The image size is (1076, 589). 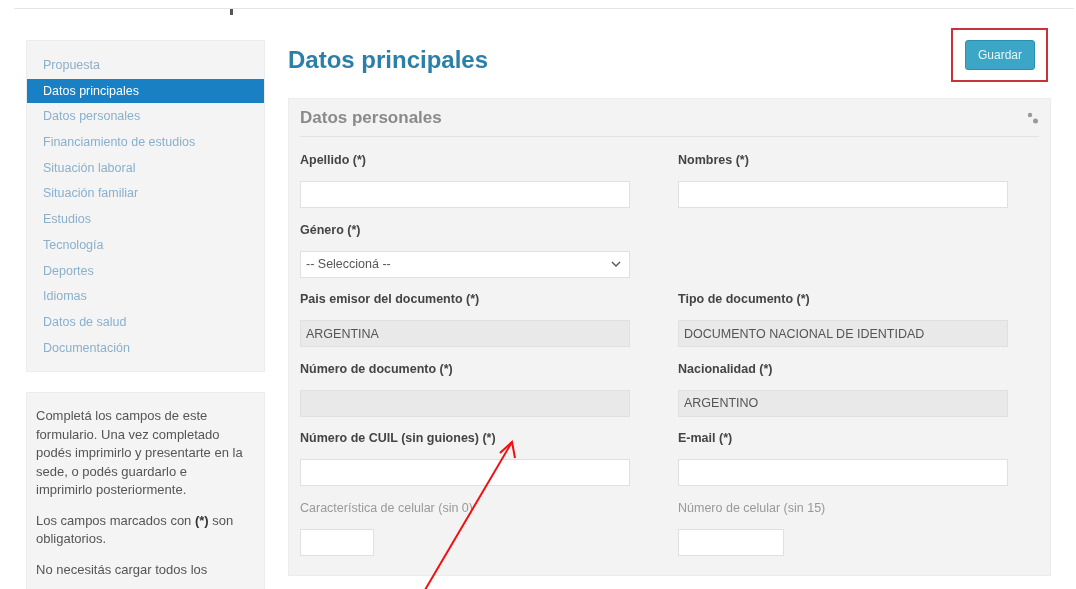 What do you see at coordinates (714, 161) in the screenshot?
I see `field-label: Nombres (*)` at bounding box center [714, 161].